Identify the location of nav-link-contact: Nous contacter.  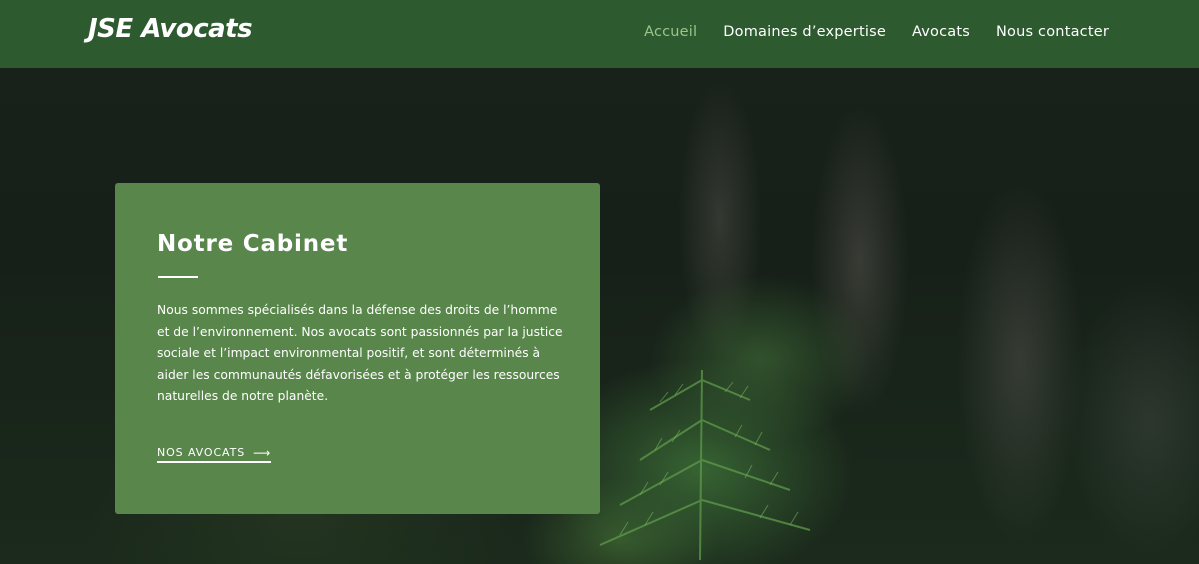
(1052, 32).